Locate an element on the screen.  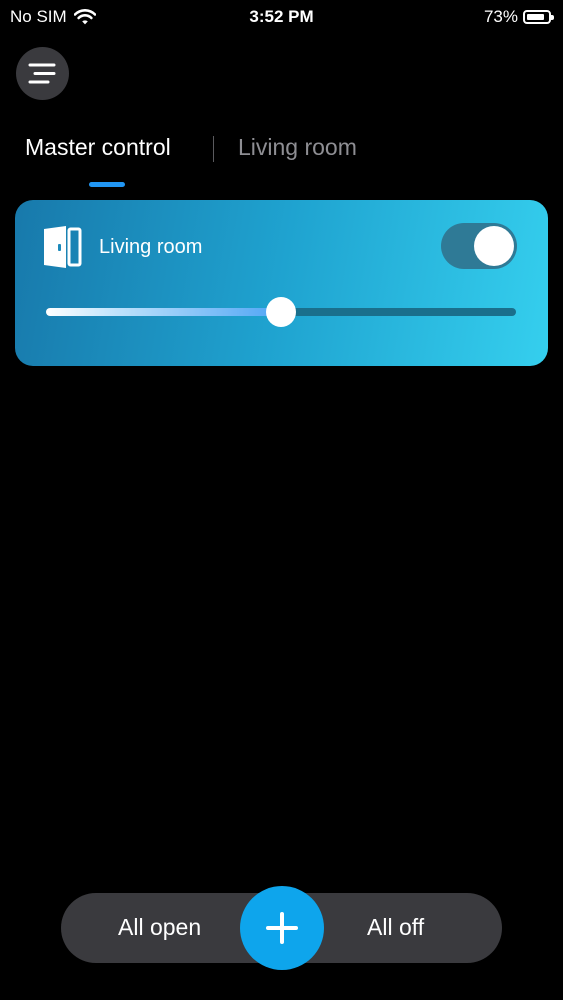
slider-fill is located at coordinates (163, 312).